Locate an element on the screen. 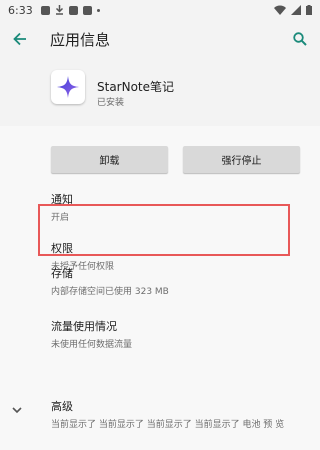 The height and width of the screenshot is (450, 320). app-bar: 应用信息 is located at coordinates (160, 39).